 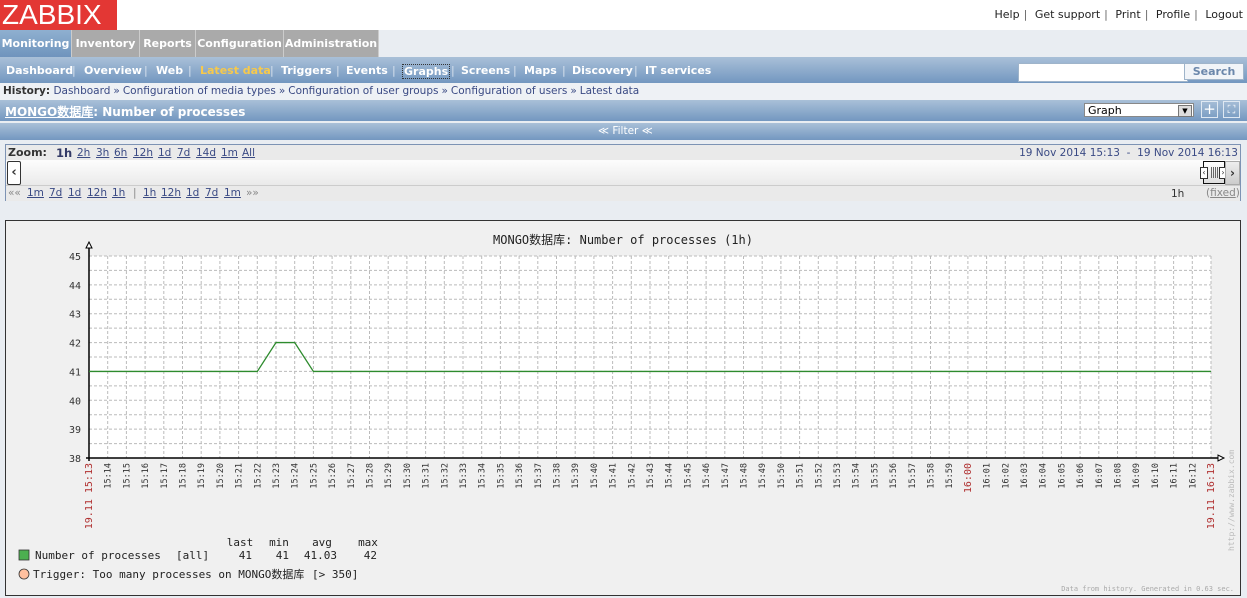 I want to click on x-tick-label: 15:50, so click(x=782, y=476).